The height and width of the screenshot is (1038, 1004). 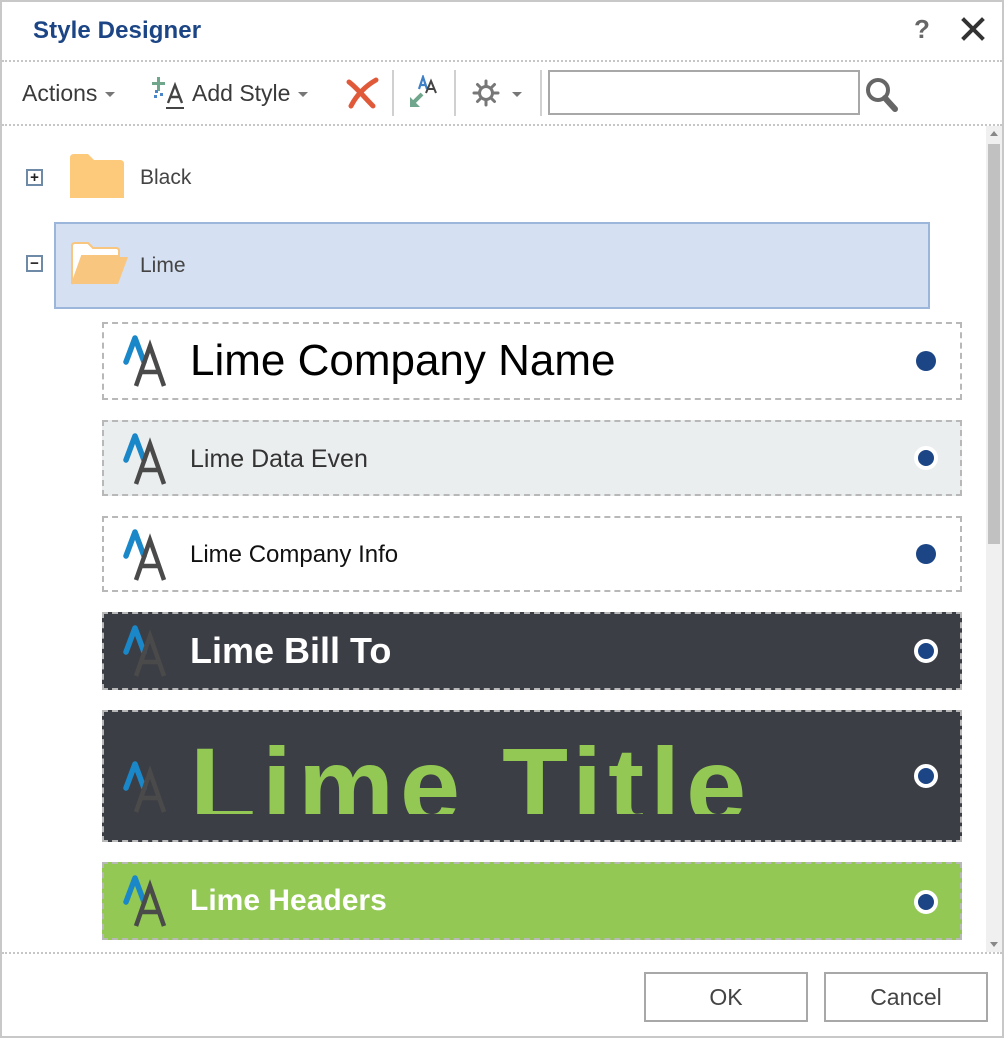 I want to click on style-item: Lime Company Info, so click(x=532, y=554).